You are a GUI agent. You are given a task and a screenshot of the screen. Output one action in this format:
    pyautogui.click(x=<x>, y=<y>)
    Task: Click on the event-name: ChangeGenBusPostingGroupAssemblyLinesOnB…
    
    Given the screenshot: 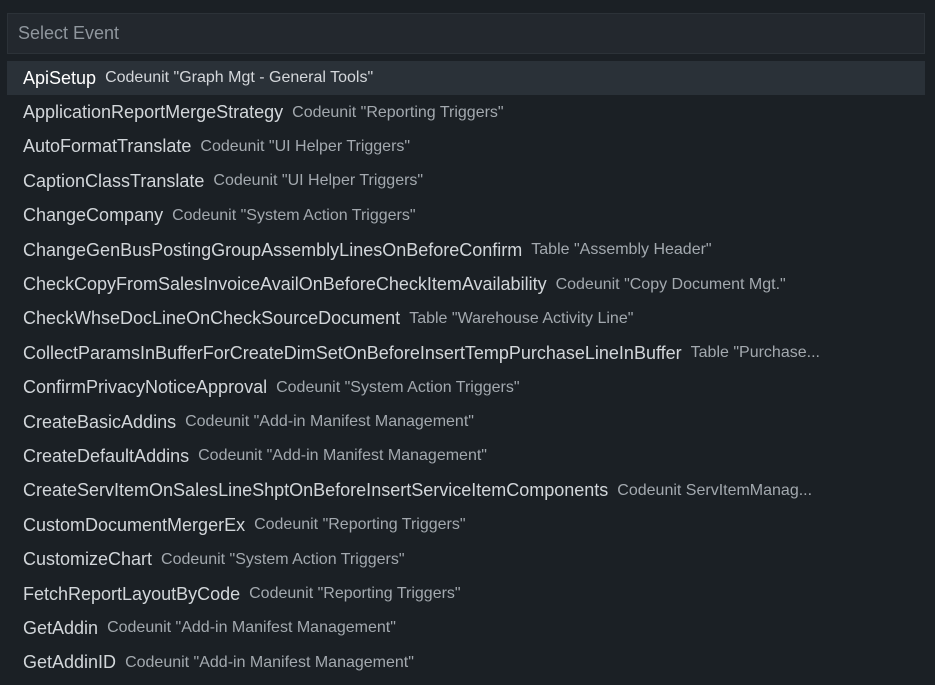 What is the action you would take?
    pyautogui.click(x=273, y=249)
    